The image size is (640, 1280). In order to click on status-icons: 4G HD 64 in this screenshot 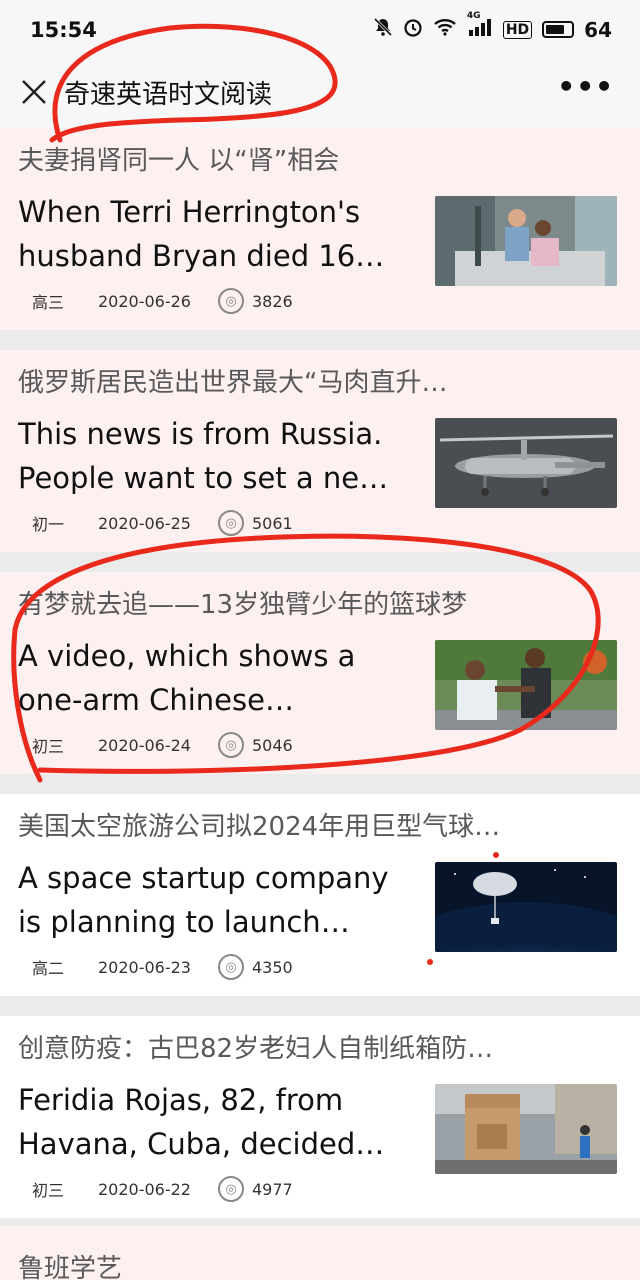, I will do `click(492, 26)`.